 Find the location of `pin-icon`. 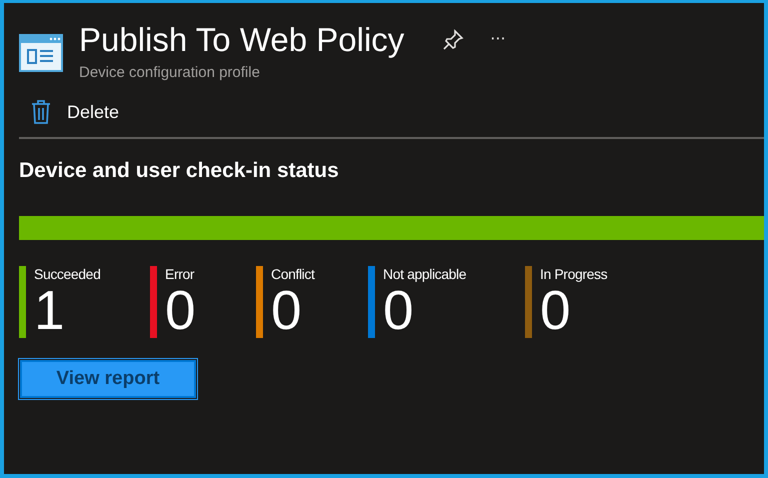

pin-icon is located at coordinates (453, 40).